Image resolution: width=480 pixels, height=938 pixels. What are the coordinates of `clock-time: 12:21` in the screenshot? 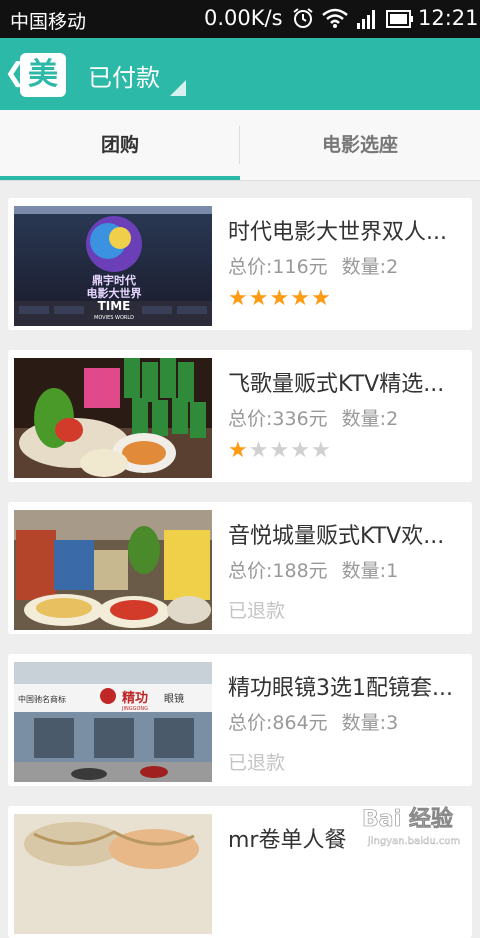 It's located at (448, 18).